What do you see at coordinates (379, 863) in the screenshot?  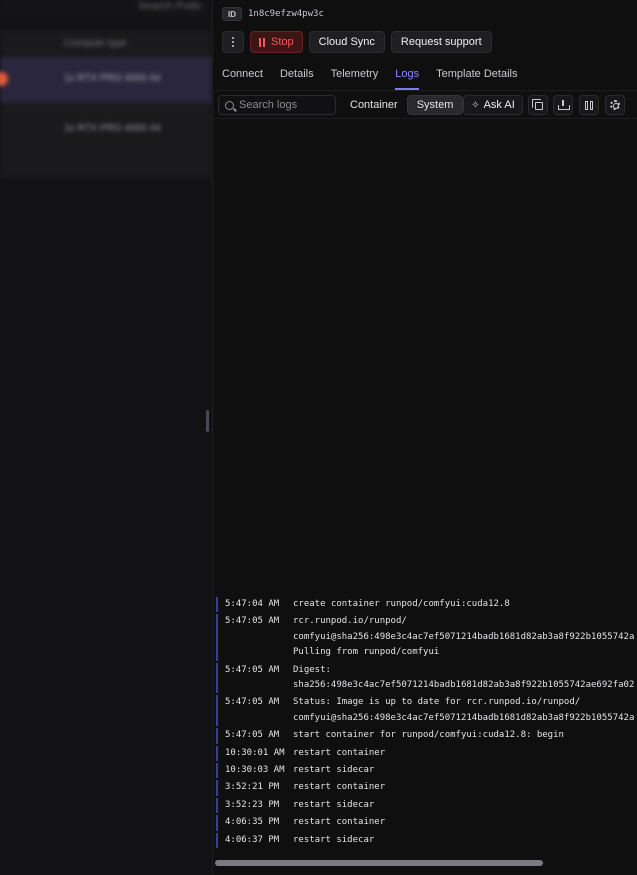 I see `horizontal-scrollbar` at bounding box center [379, 863].